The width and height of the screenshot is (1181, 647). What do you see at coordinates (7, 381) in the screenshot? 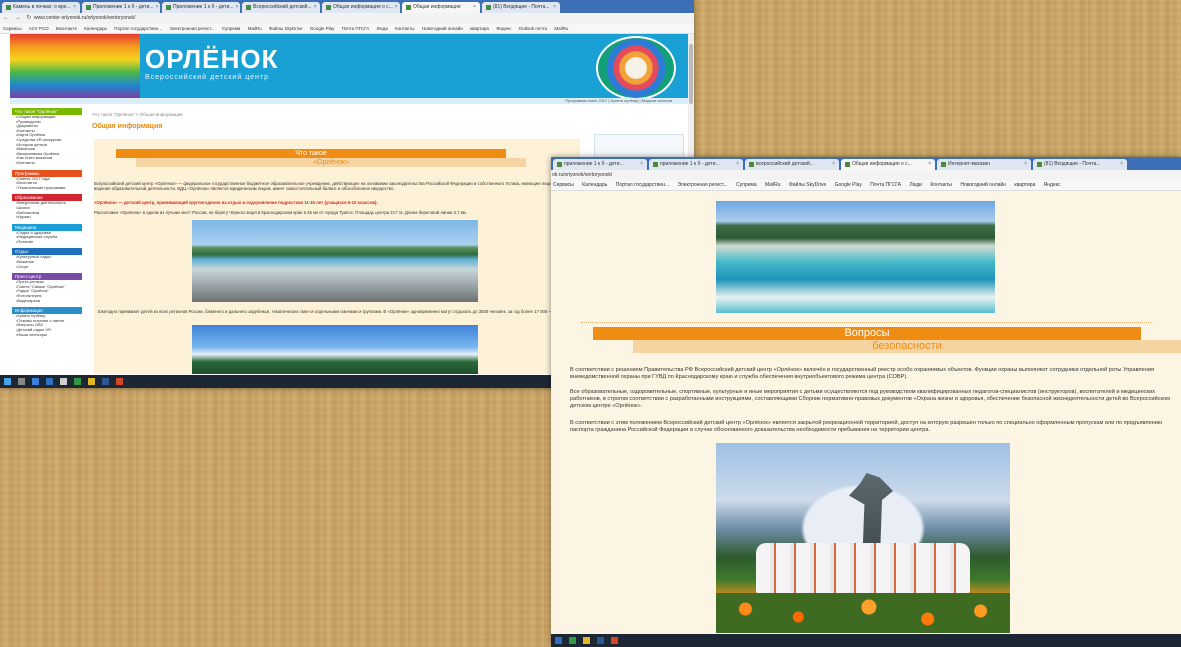
I see `windows-start-icon` at bounding box center [7, 381].